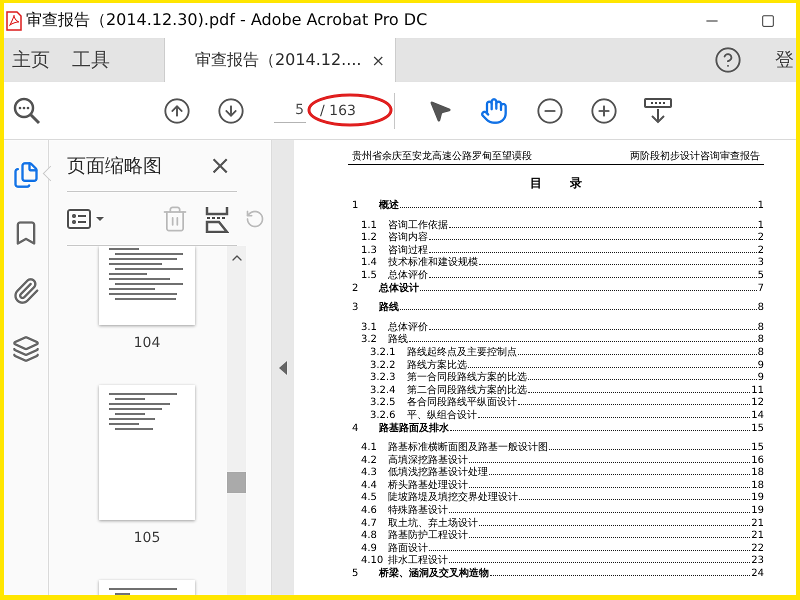  I want to click on toc-title: 特殊路基设计, so click(418, 511).